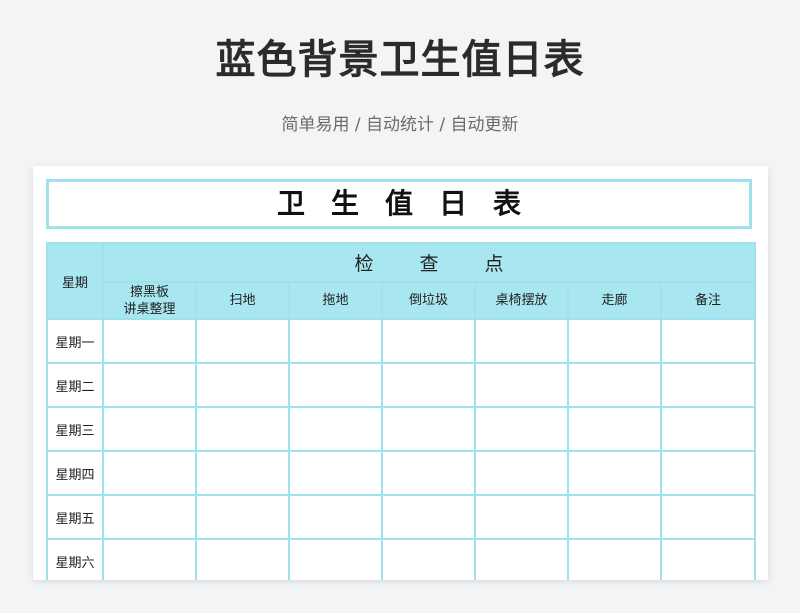 The width and height of the screenshot is (800, 613). I want to click on table-row: 星期四, so click(401, 473).